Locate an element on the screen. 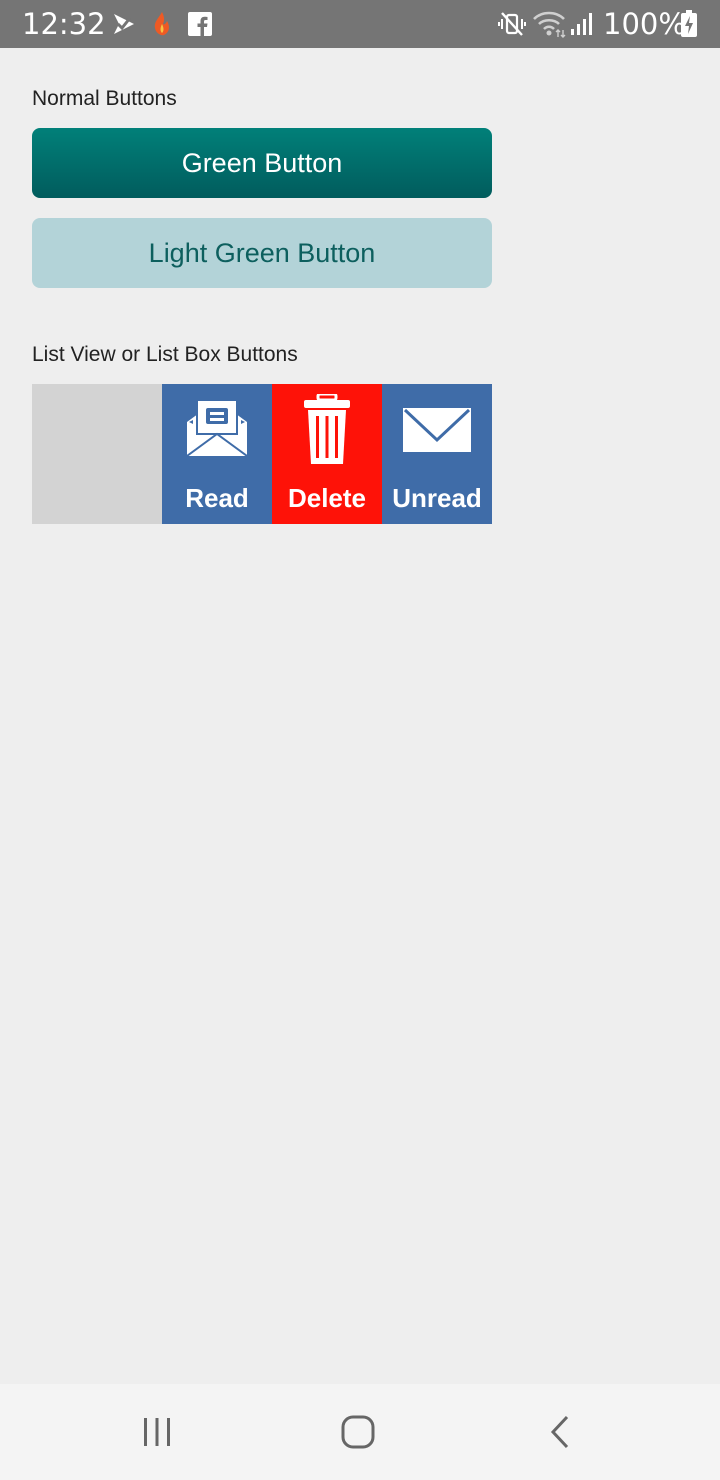  open-envelope-icon is located at coordinates (217, 428).